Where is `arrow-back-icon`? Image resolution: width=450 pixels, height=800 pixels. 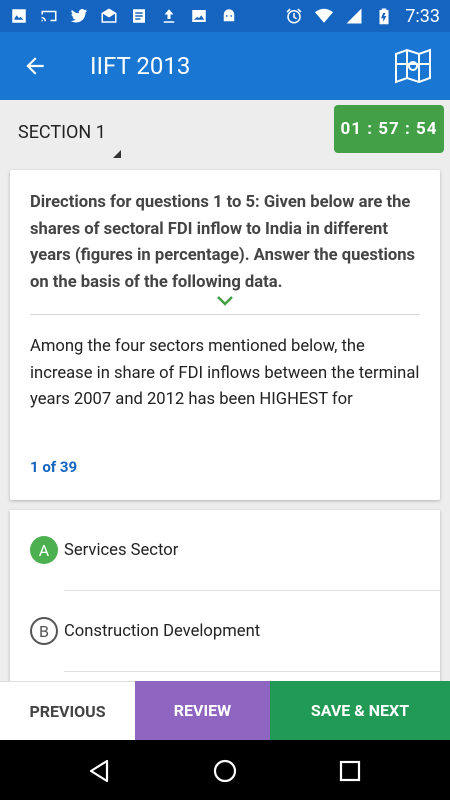
arrow-back-icon is located at coordinates (35, 66).